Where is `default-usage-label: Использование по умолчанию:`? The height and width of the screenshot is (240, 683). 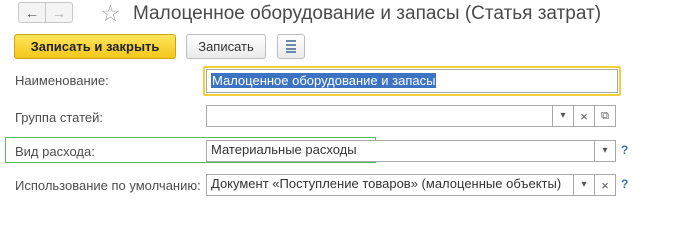 default-usage-label: Использование по умолчанию: is located at coordinates (108, 185).